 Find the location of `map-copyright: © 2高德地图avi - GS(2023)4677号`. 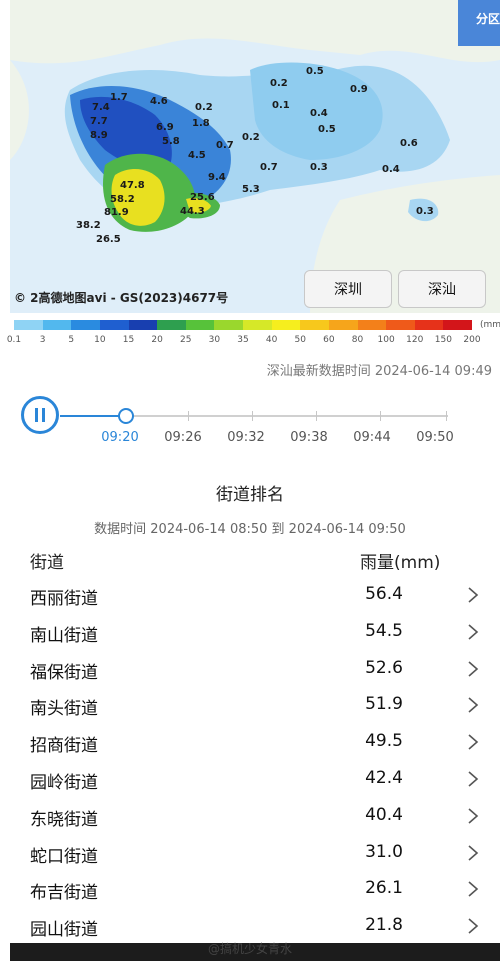

map-copyright: © 2高德地图avi - GS(2023)4677号 is located at coordinates (121, 298).